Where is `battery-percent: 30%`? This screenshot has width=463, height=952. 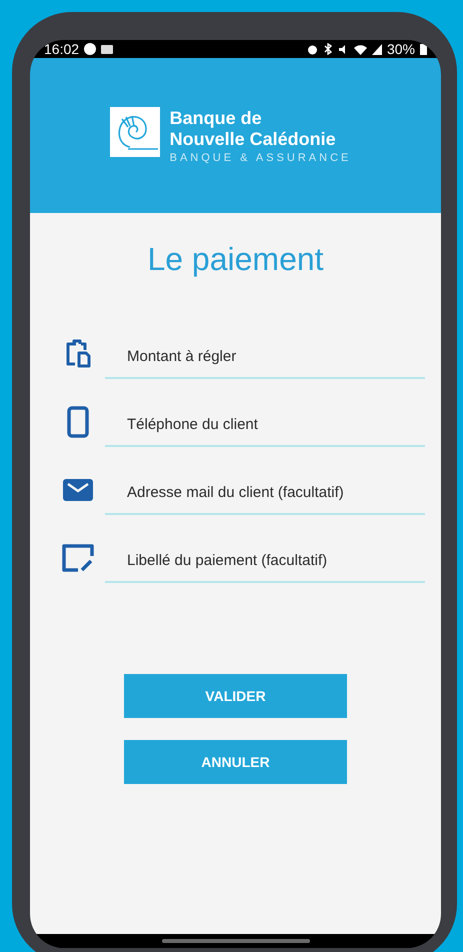
battery-percent: 30% is located at coordinates (400, 49).